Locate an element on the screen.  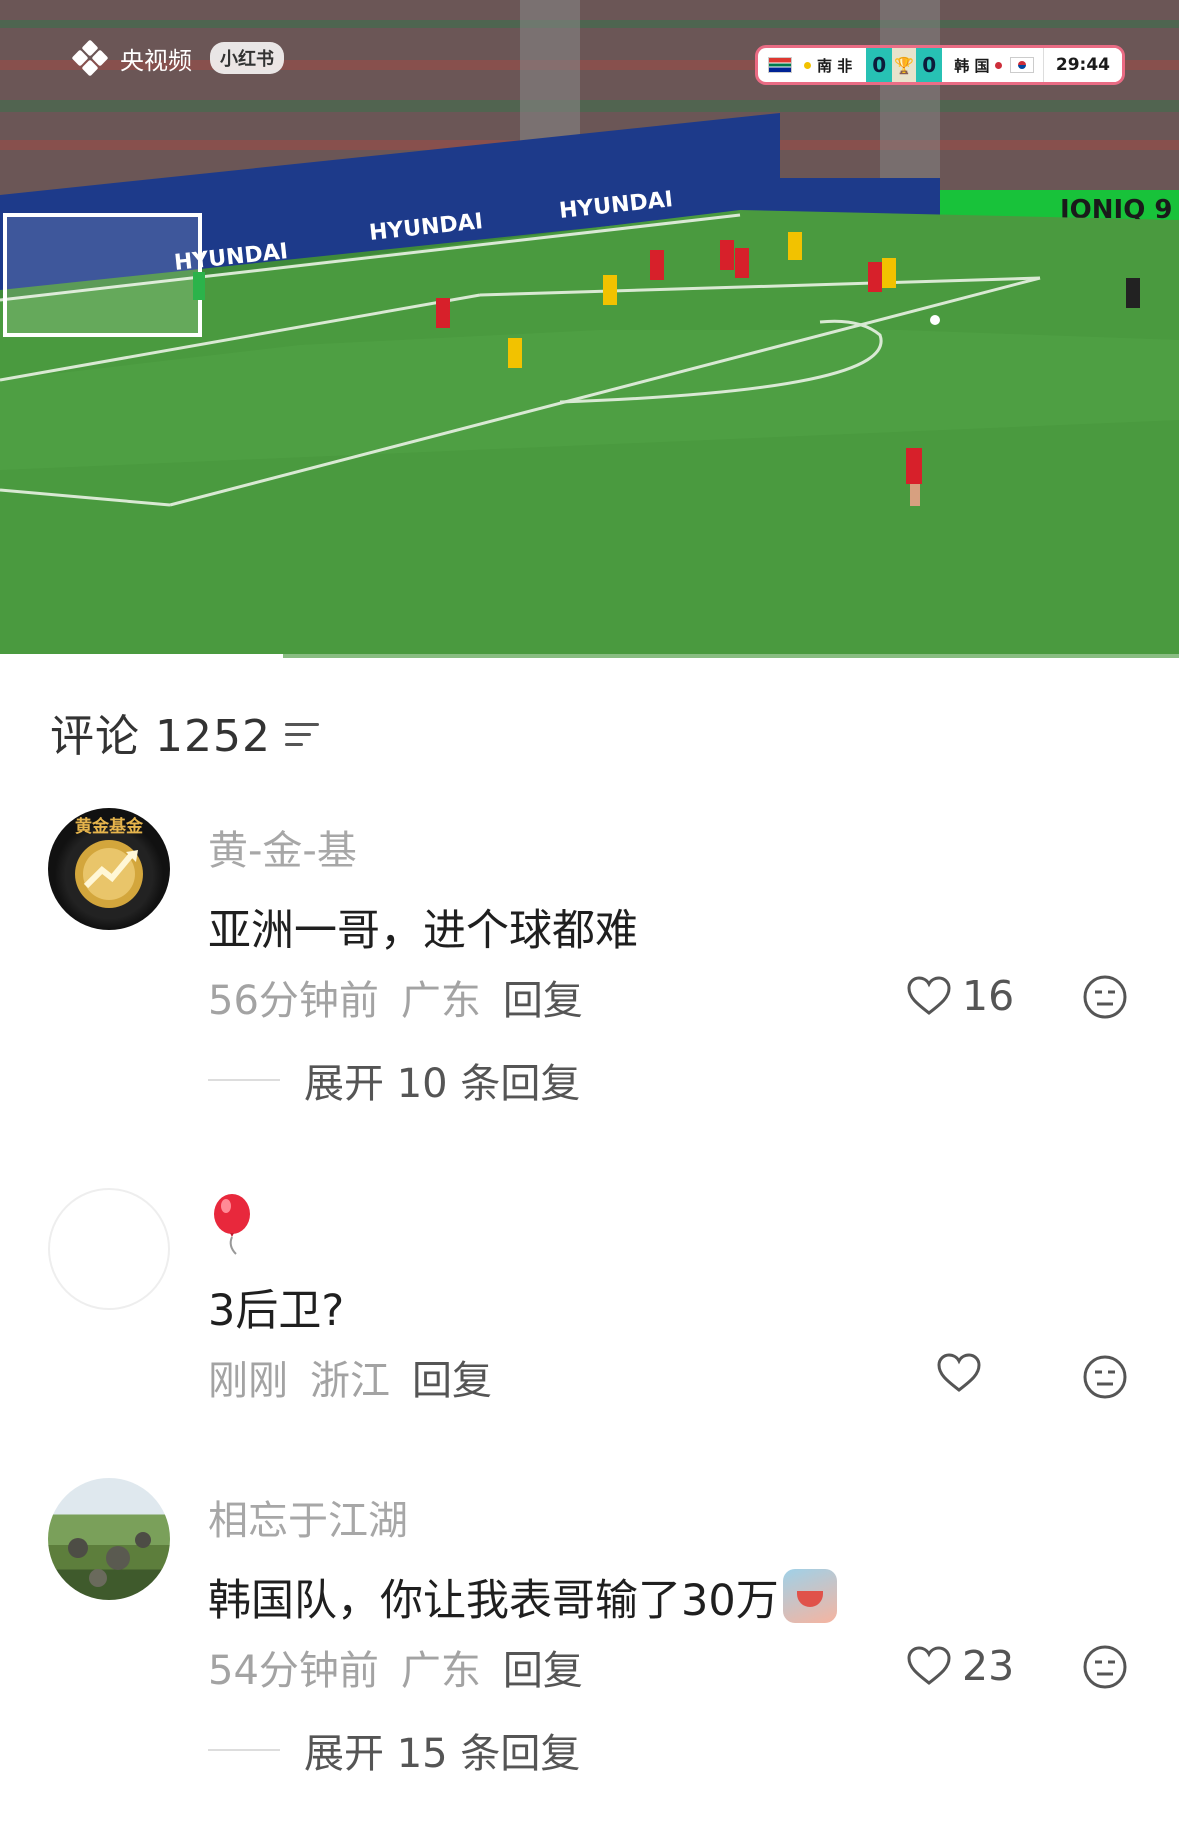
like-button: 23 is located at coordinates (960, 1666).